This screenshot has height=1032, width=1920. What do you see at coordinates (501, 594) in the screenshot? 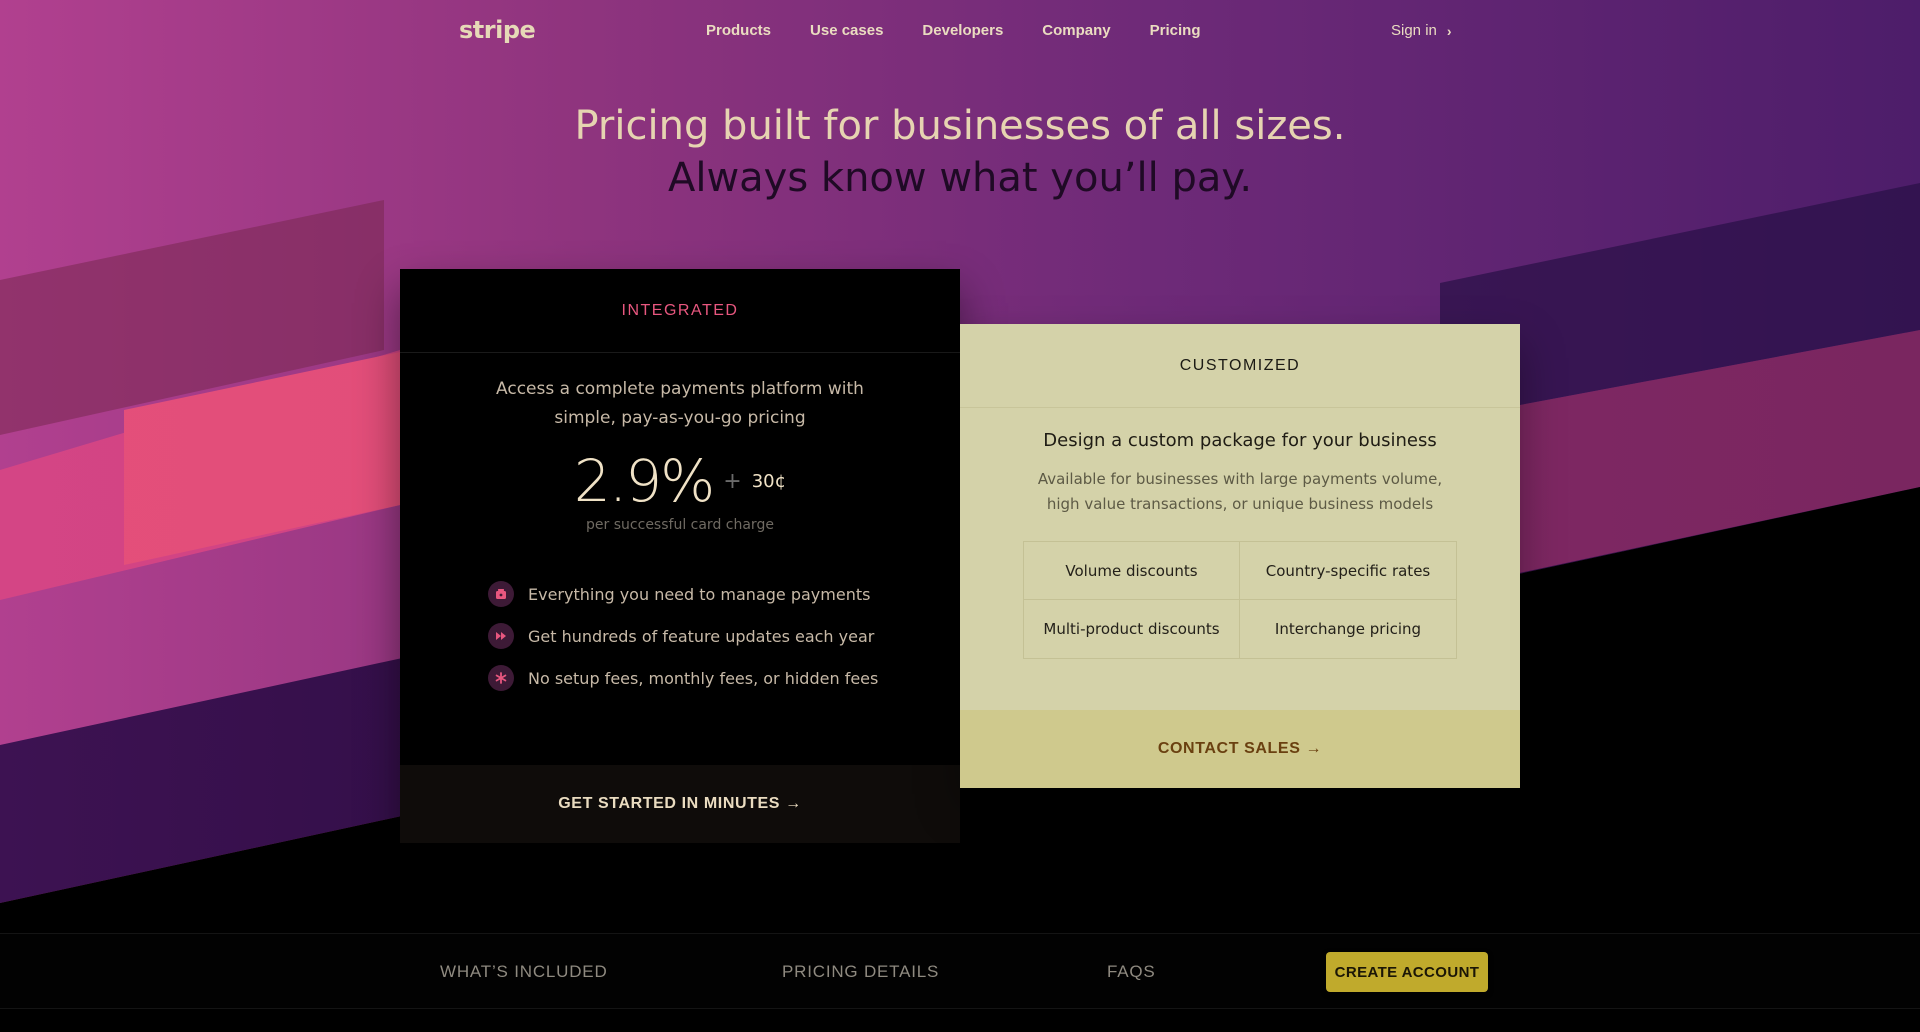
I see `wallet-icon` at bounding box center [501, 594].